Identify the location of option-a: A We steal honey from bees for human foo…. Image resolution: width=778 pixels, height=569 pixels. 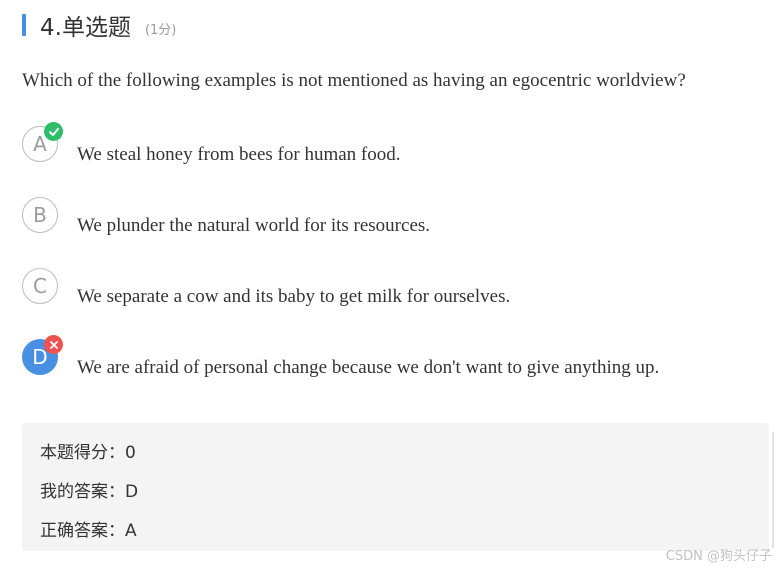
(392, 144).